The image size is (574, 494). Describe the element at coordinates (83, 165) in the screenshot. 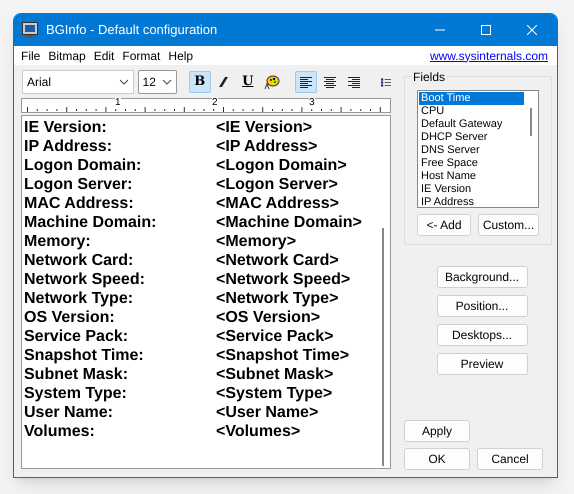

I see `field-label: Logon Domain:` at that location.